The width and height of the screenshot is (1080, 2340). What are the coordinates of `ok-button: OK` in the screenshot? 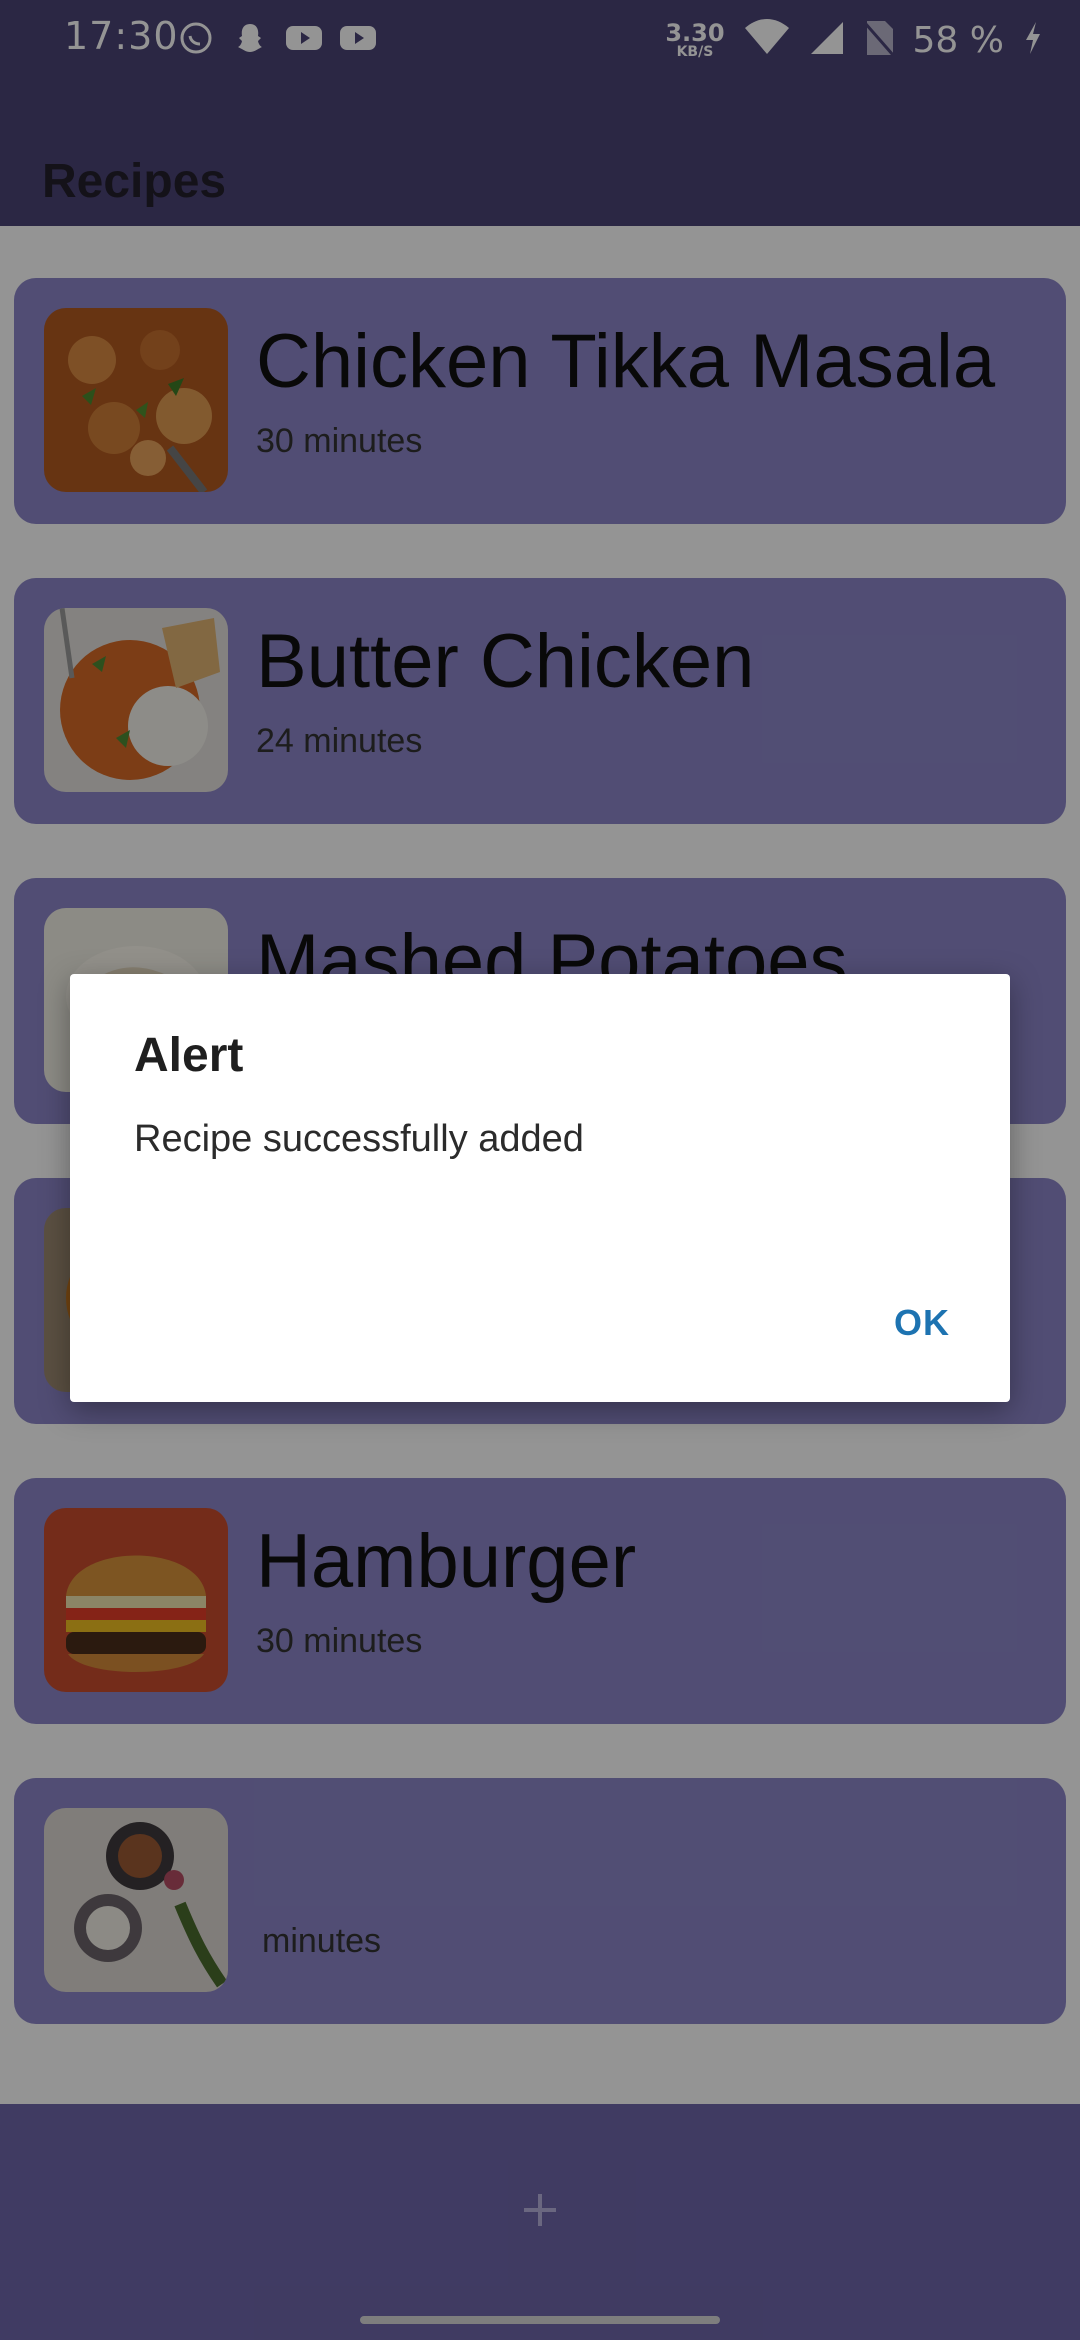 It's located at (922, 1323).